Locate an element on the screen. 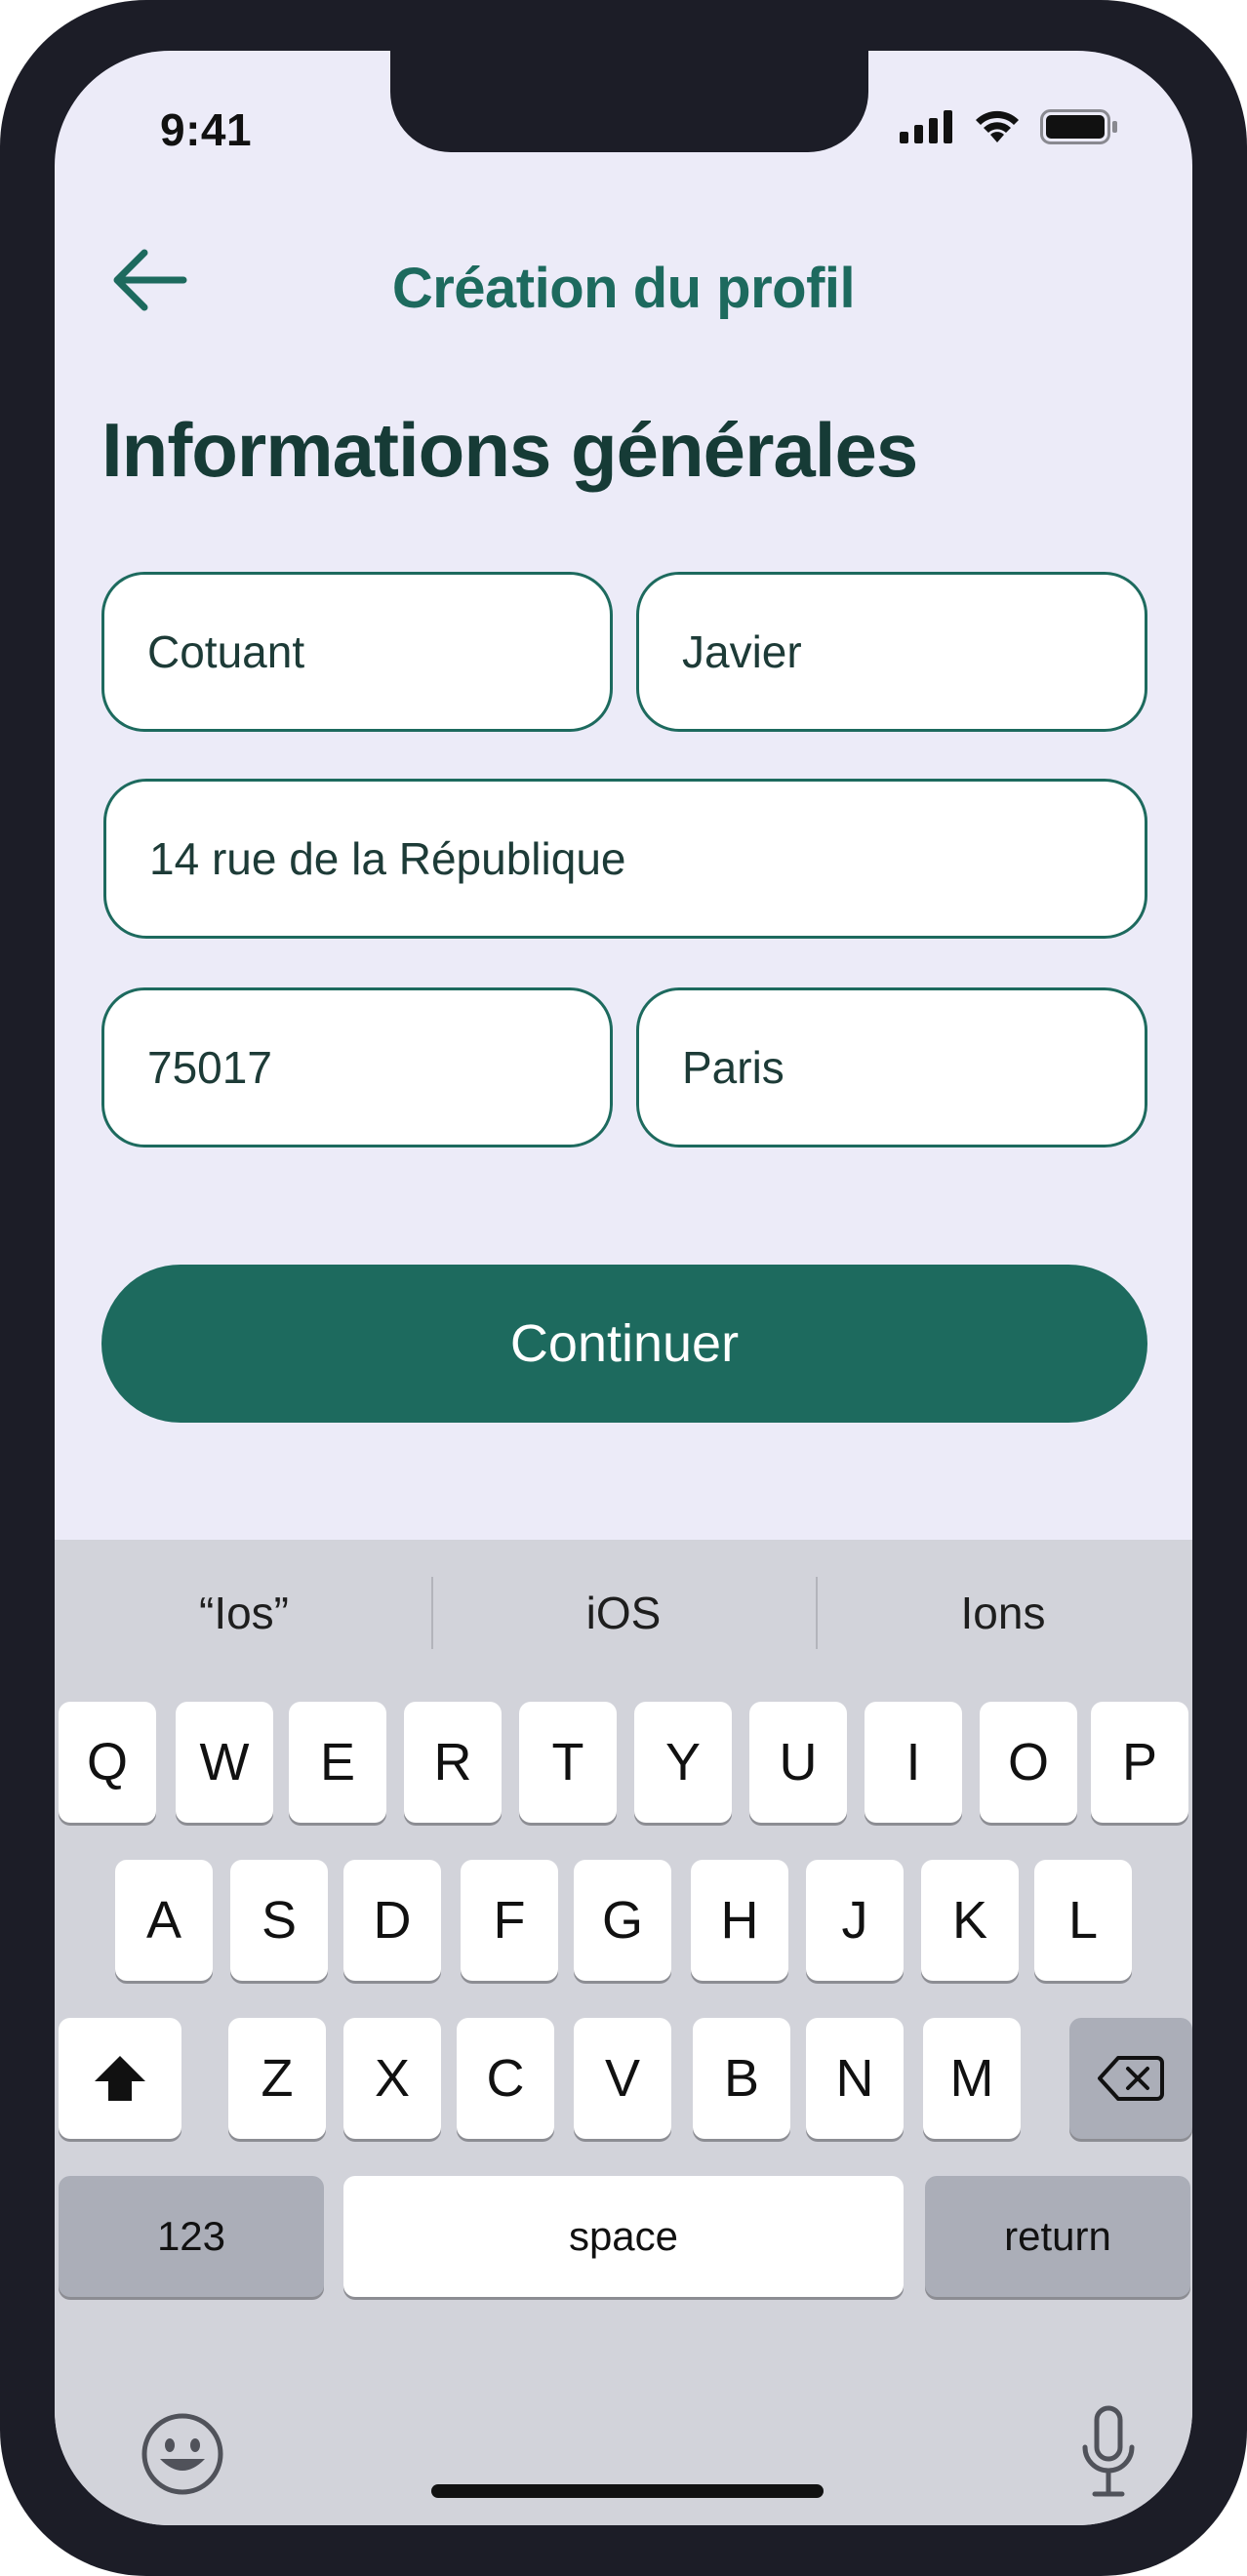 This screenshot has height=2576, width=1247. delete-icon is located at coordinates (1131, 2078).